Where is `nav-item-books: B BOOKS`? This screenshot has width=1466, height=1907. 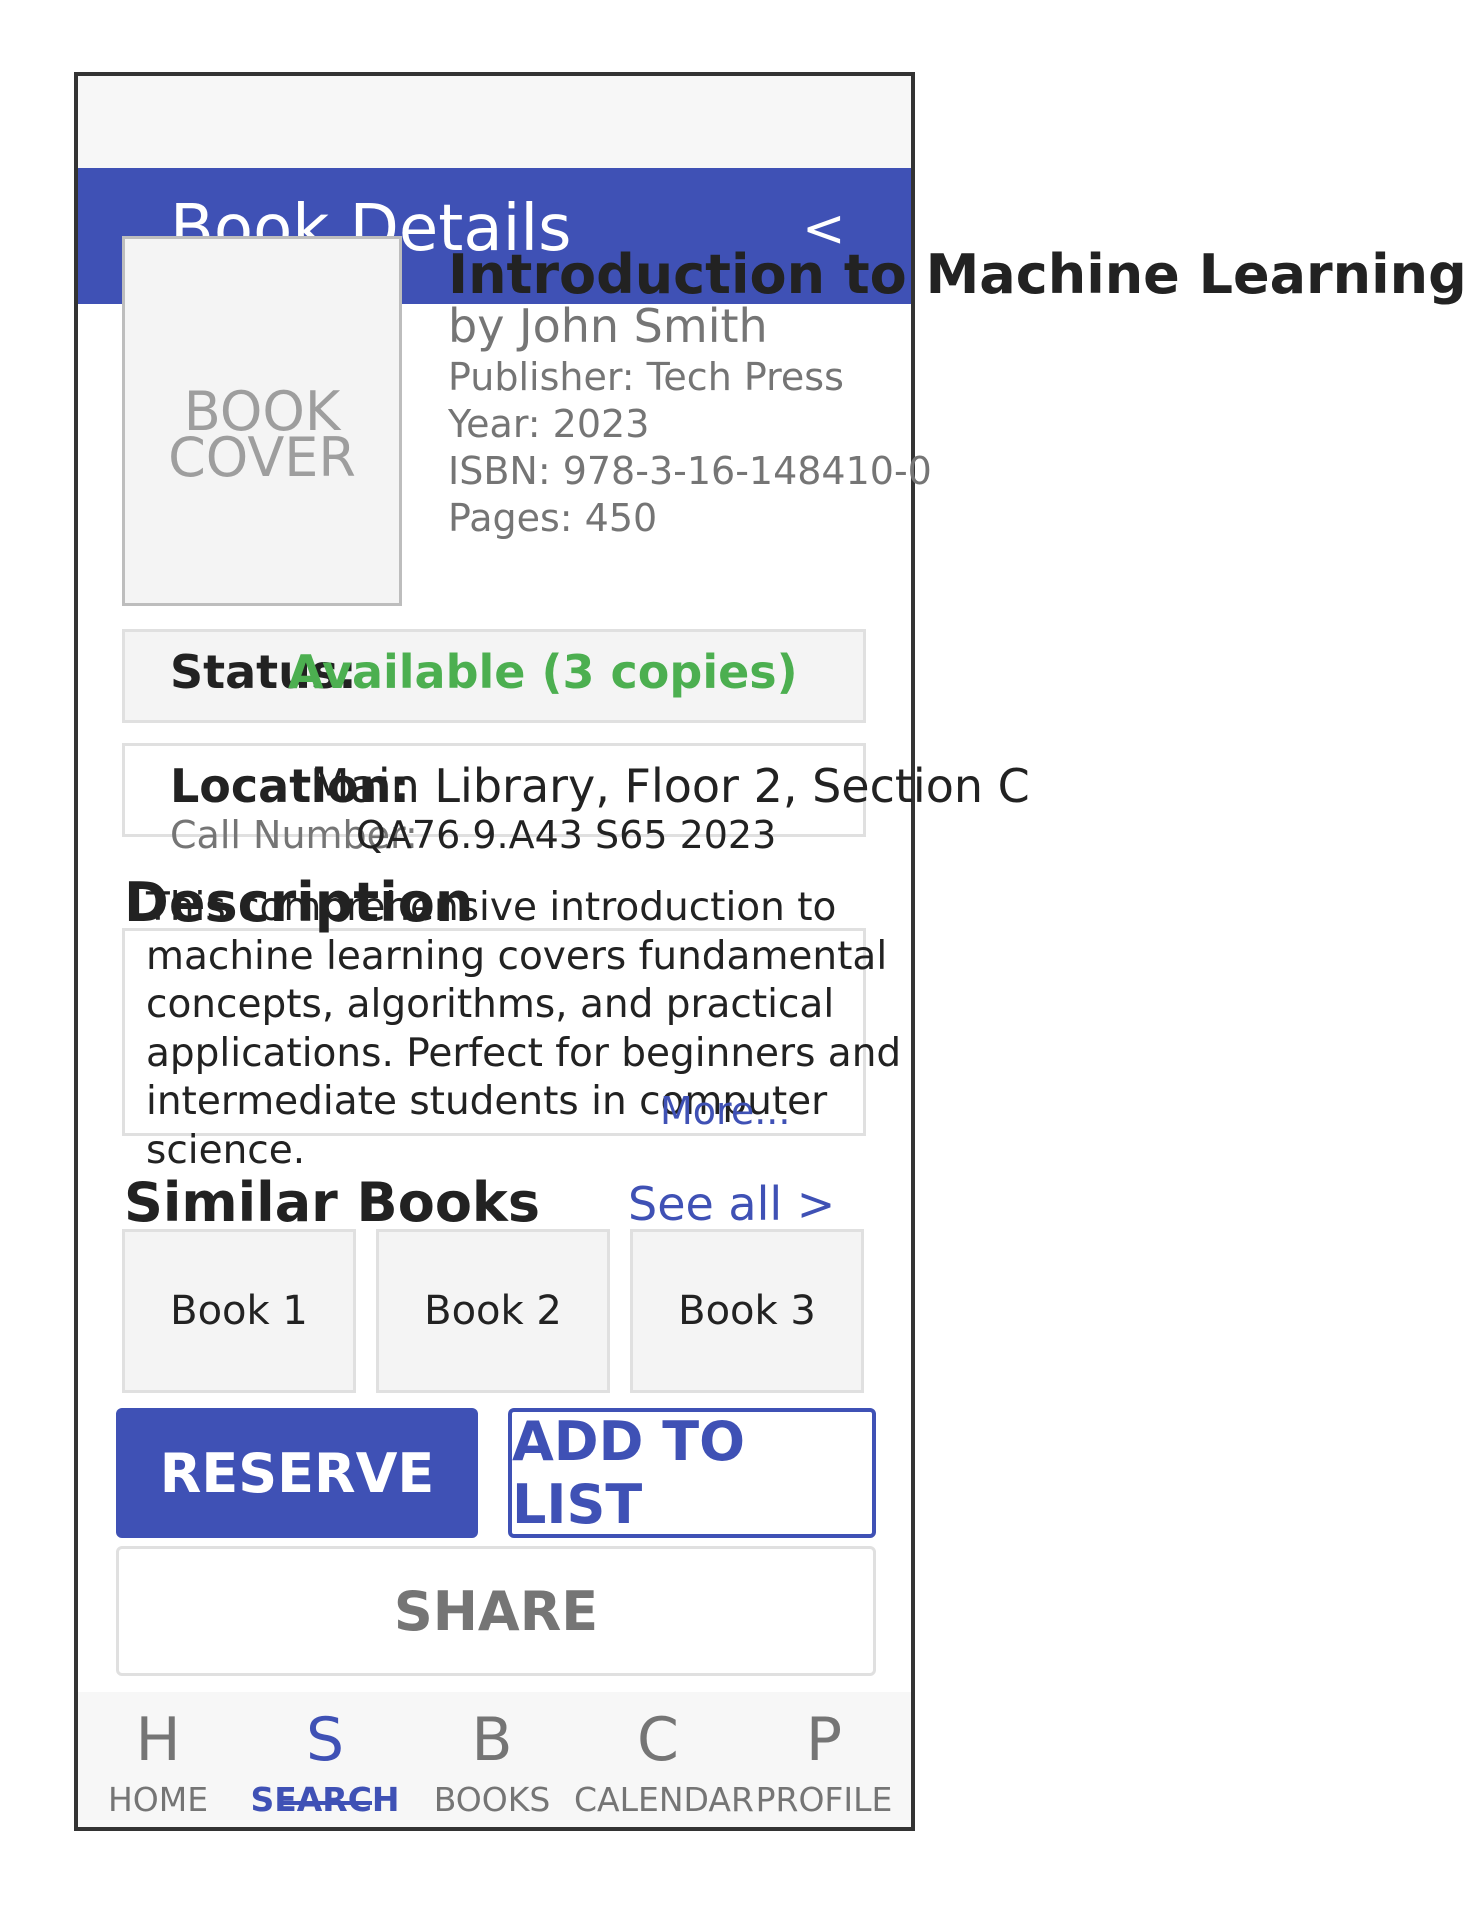
nav-item-books: B BOOKS is located at coordinates (492, 1759).